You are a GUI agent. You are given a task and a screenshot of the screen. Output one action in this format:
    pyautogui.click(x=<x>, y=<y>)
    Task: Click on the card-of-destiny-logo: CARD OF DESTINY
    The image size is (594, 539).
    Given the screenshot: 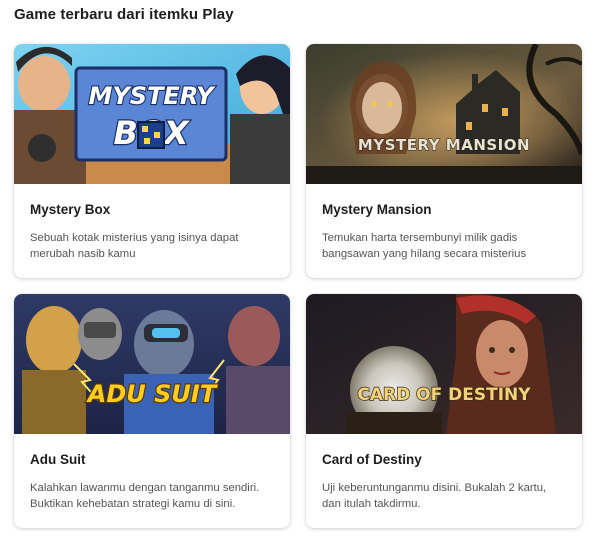 What is the action you would take?
    pyautogui.click(x=444, y=395)
    